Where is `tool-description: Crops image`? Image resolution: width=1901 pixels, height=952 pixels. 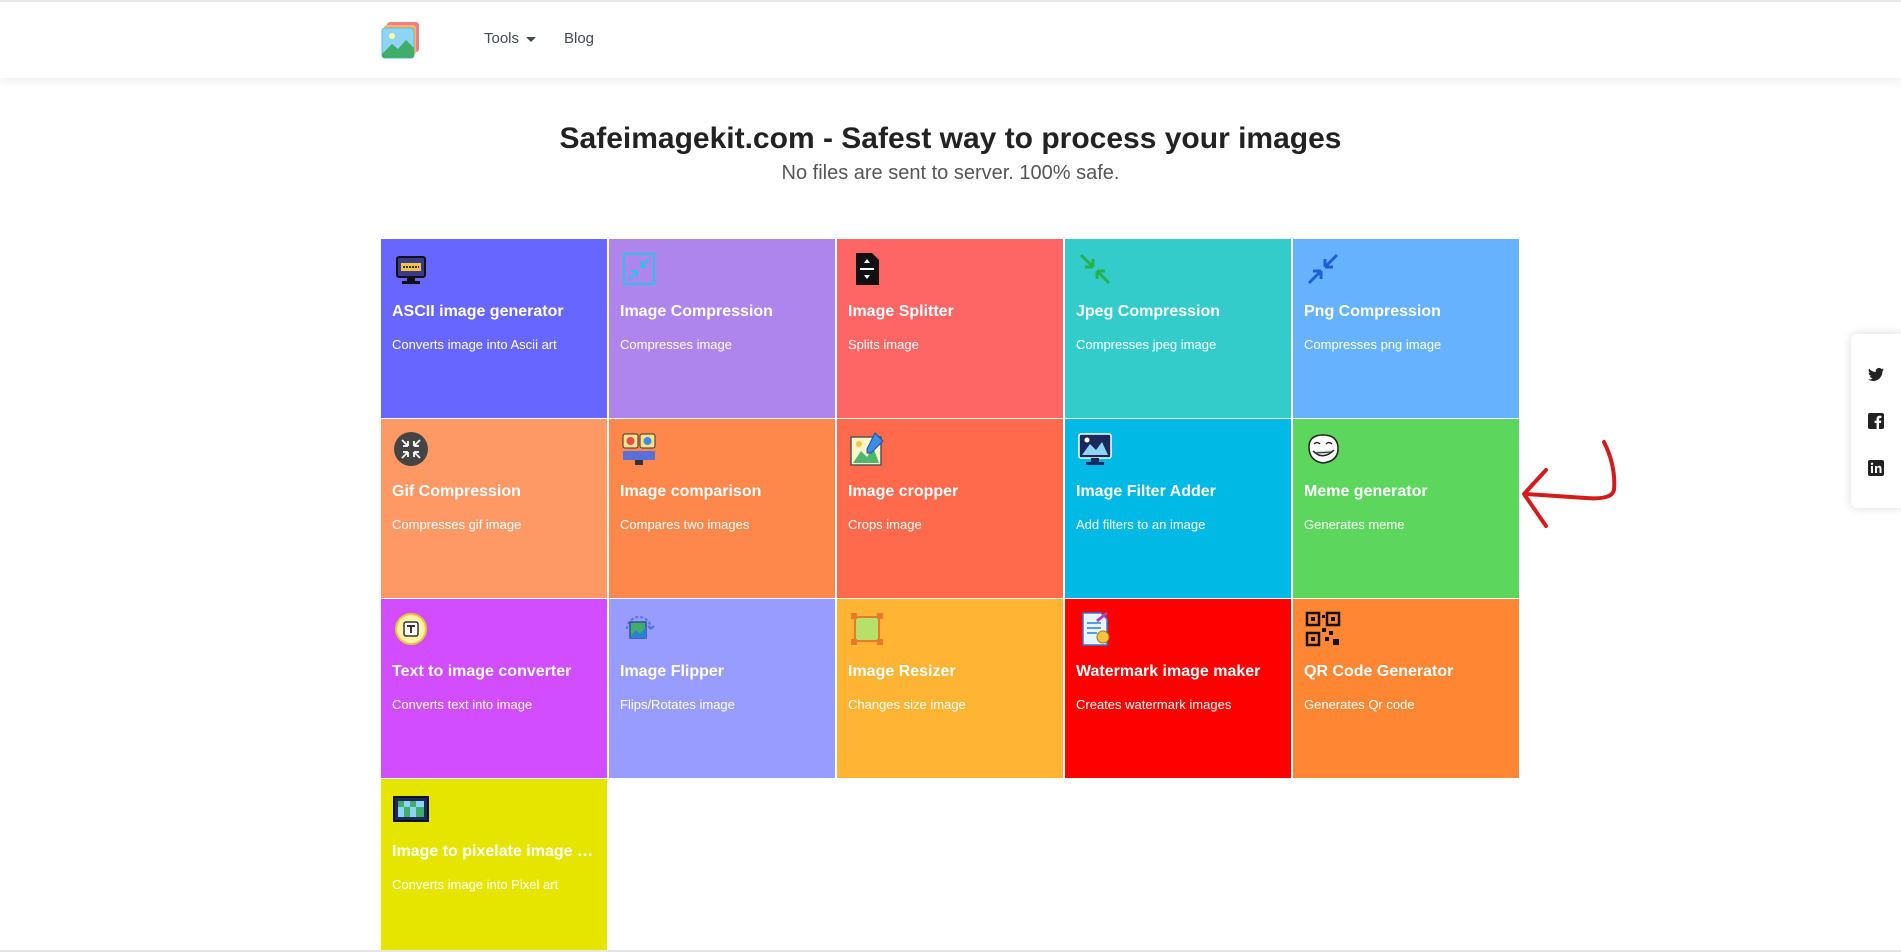 tool-description: Crops image is located at coordinates (885, 524).